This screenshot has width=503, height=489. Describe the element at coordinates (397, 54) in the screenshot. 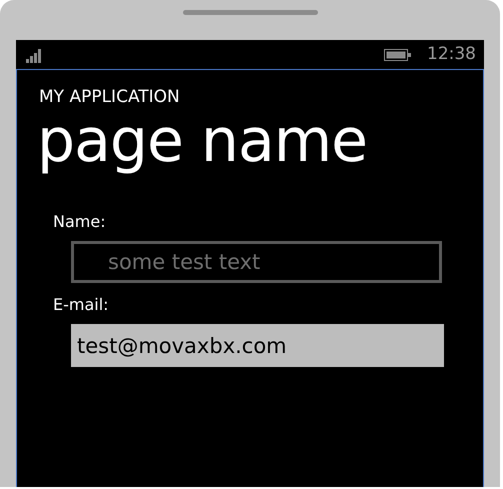

I see `battery-icon` at that location.